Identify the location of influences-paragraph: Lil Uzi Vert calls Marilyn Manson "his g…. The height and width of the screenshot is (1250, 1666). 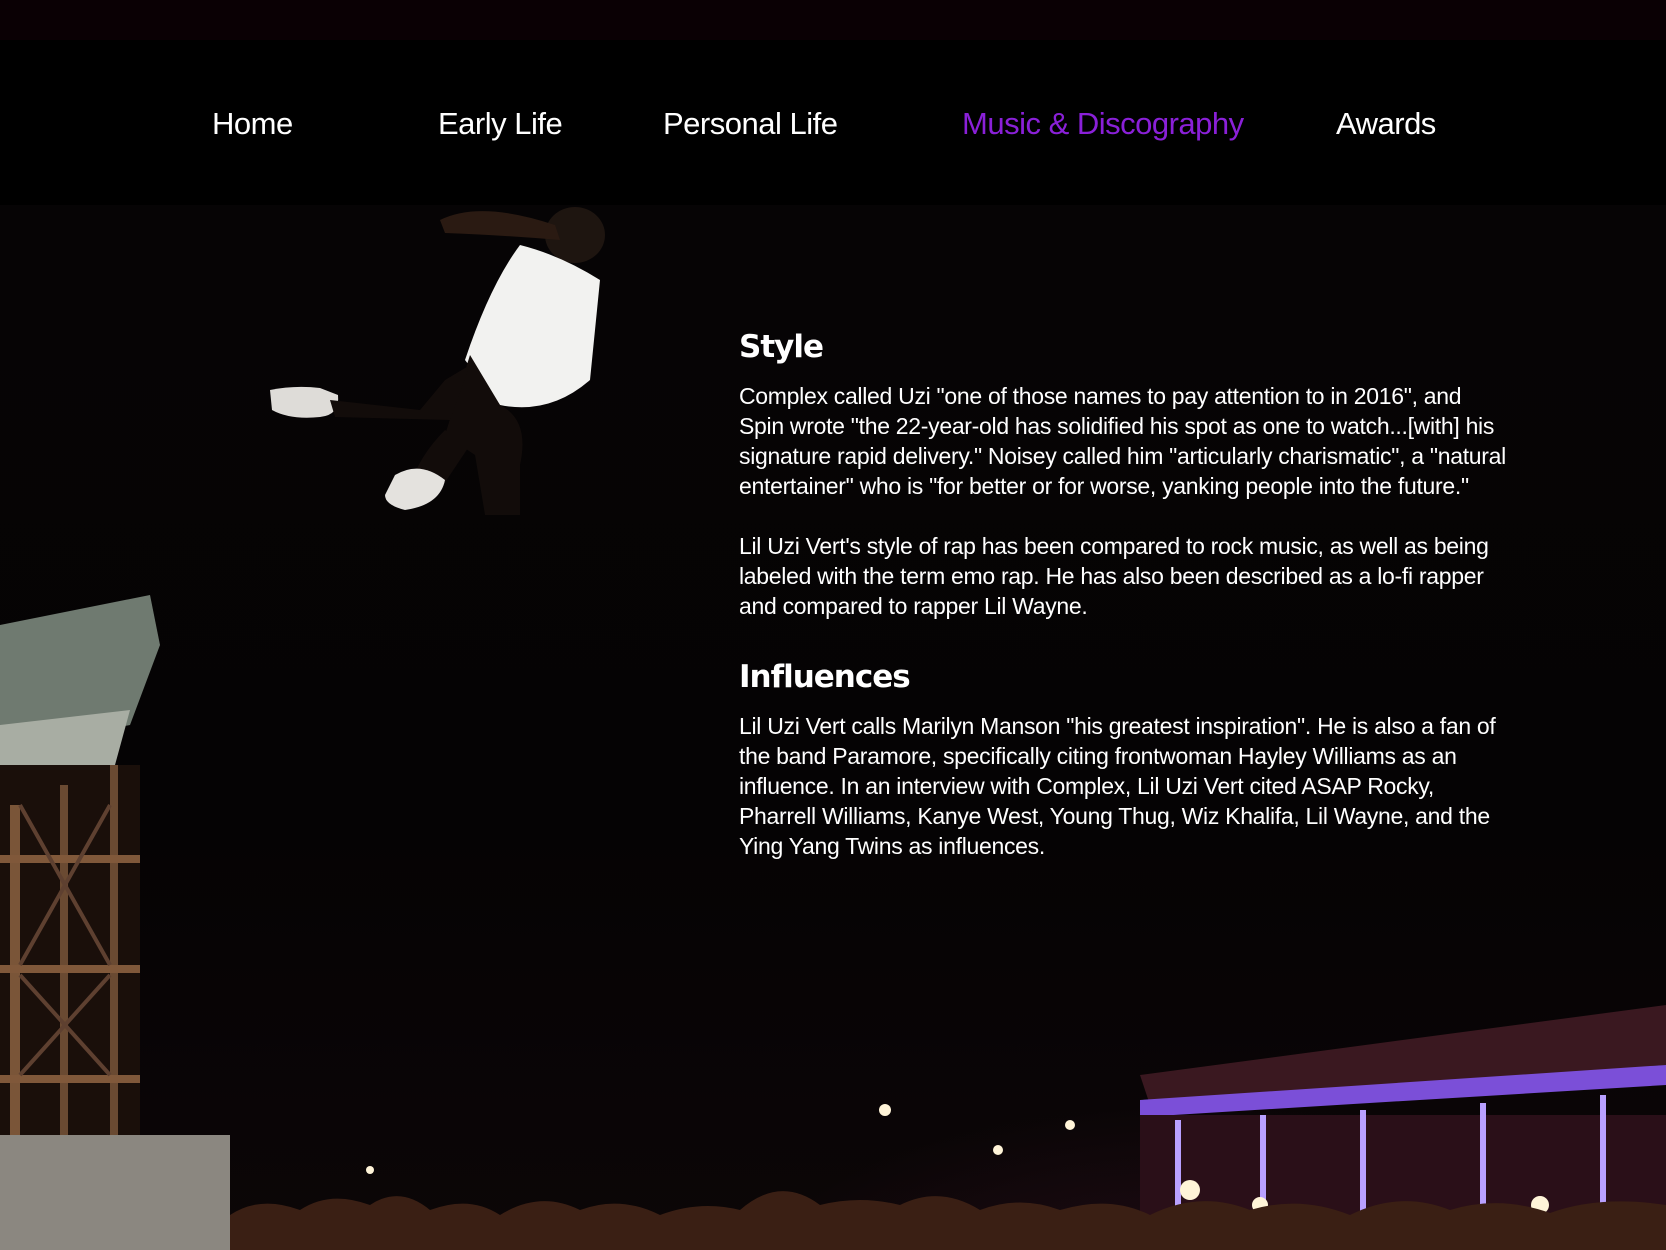
(1117, 786).